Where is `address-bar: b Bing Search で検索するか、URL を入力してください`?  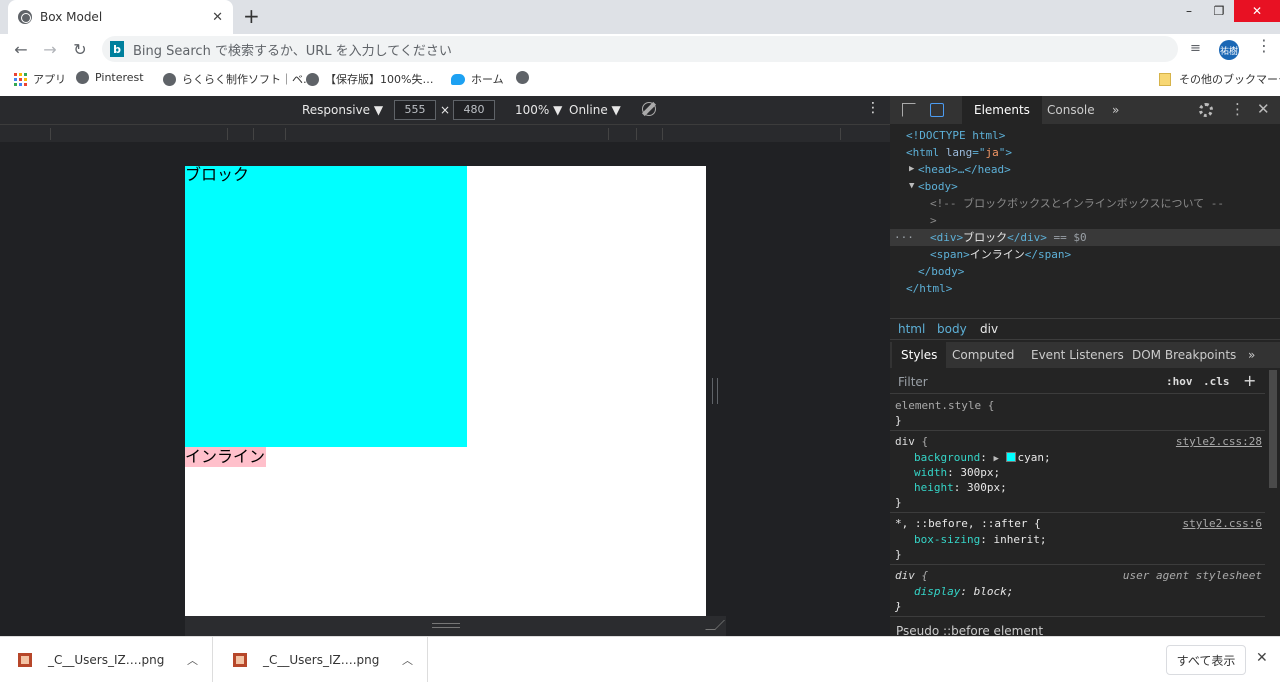 address-bar: b Bing Search で検索するか、URL を入力してください is located at coordinates (640, 49).